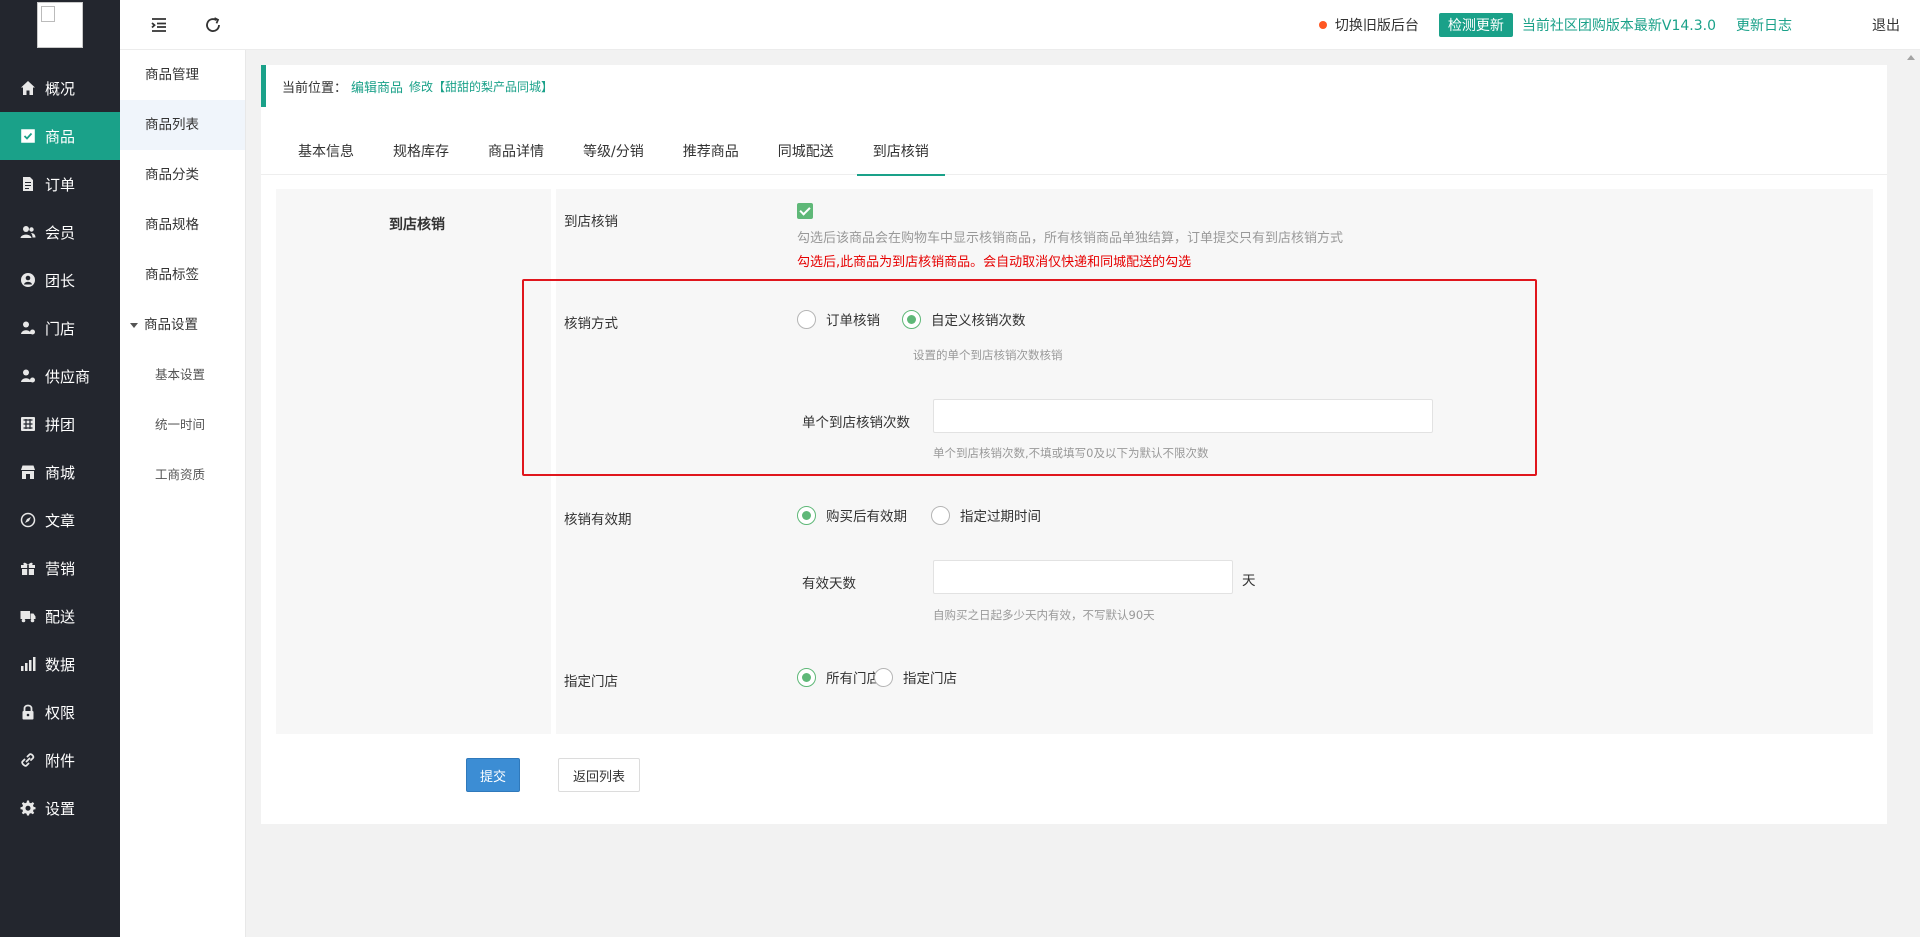 The width and height of the screenshot is (1920, 937). What do you see at coordinates (182, 325) in the screenshot?
I see `subnav-group-settings: 商品设置` at bounding box center [182, 325].